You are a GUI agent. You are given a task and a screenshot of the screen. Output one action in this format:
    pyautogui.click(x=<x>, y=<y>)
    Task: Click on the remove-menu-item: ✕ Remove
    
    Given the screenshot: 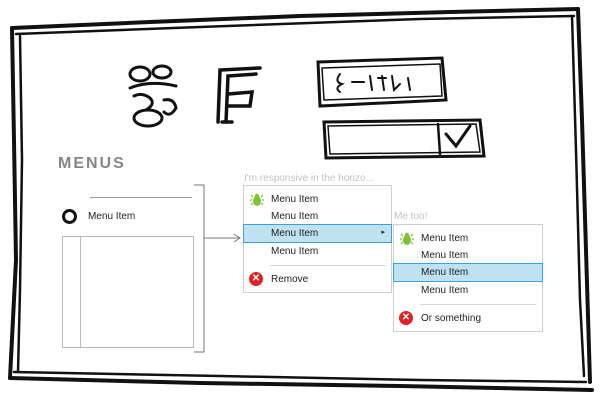 What is the action you would take?
    pyautogui.click(x=317, y=279)
    